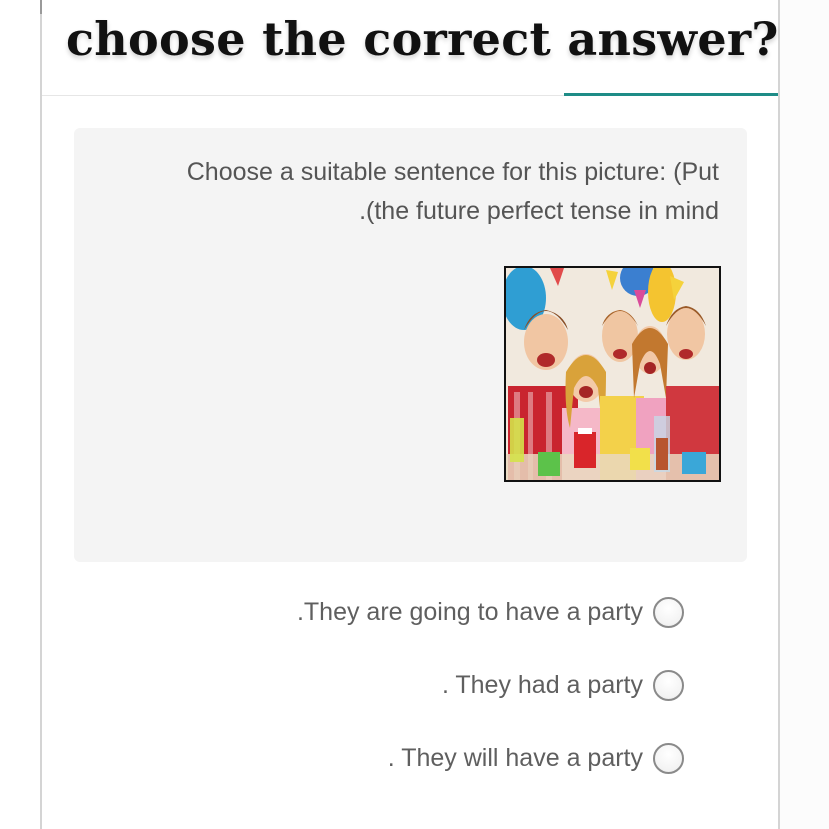 Image resolution: width=829 pixels, height=829 pixels. Describe the element at coordinates (422, 39) in the screenshot. I see `question-title: choose the correct answer?` at that location.